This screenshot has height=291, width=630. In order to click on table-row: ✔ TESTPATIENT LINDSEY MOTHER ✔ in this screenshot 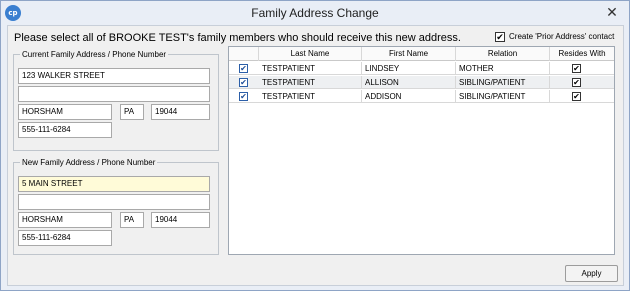, I will do `click(421, 68)`.